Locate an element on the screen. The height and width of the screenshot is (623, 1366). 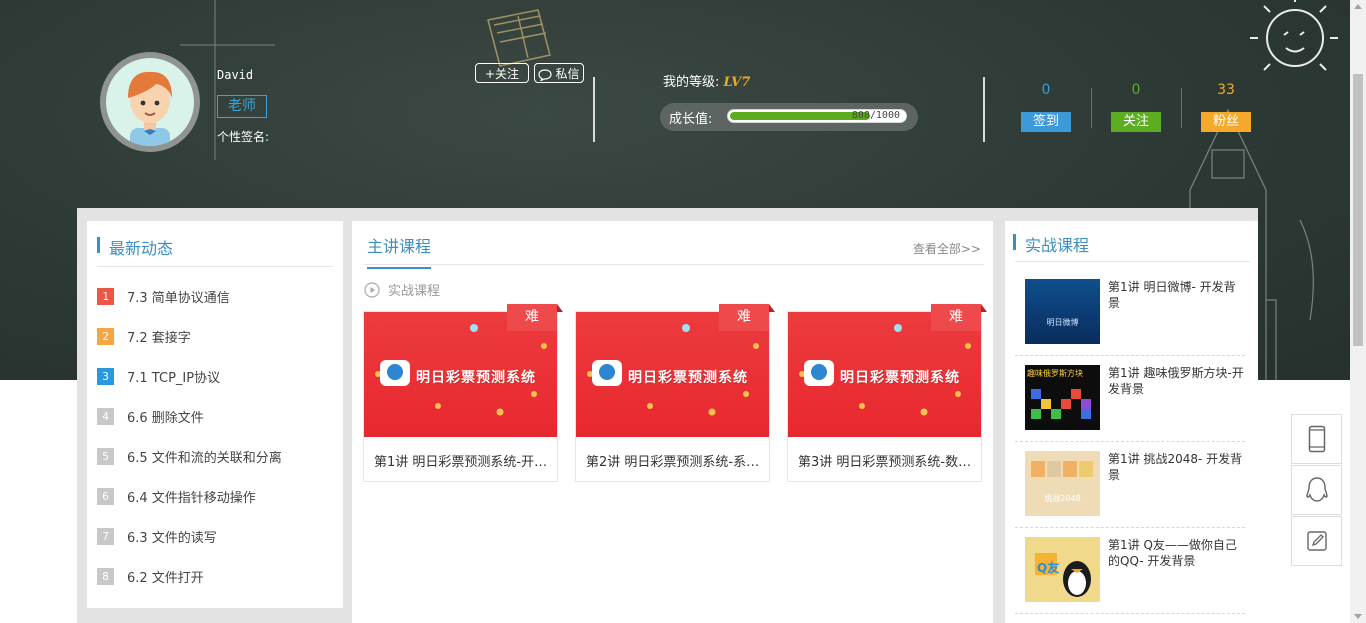
message-button: 私信 is located at coordinates (559, 73).